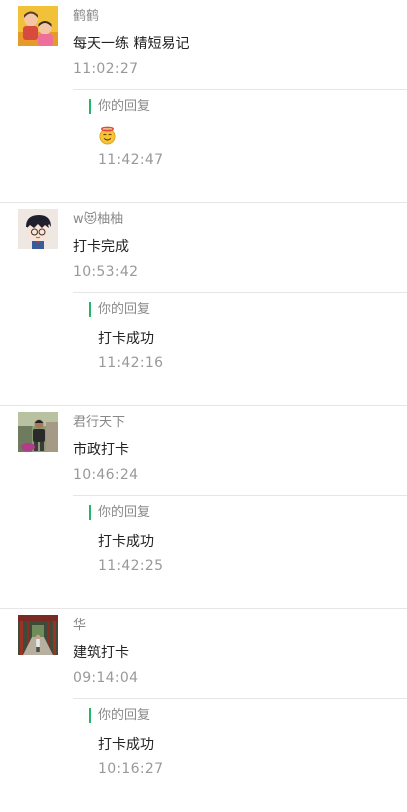 This screenshot has height=812, width=407. Describe the element at coordinates (106, 272) in the screenshot. I see `comment-time: 10:53:42` at that location.